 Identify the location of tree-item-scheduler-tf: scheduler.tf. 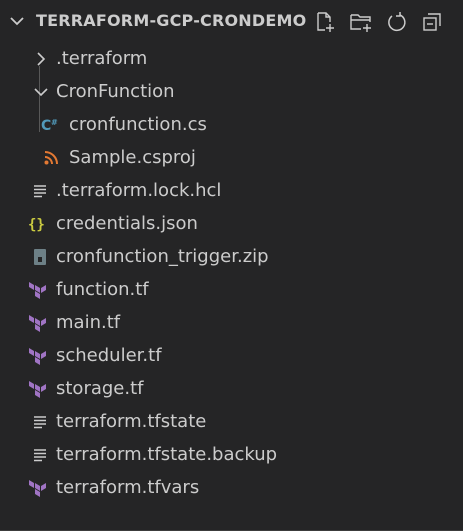
(231, 355).